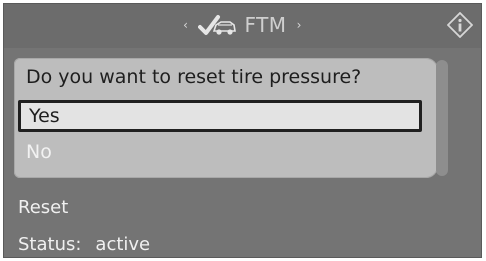 The height and width of the screenshot is (261, 486). Describe the element at coordinates (84, 244) in the screenshot. I see `status-line: Status: active` at that location.